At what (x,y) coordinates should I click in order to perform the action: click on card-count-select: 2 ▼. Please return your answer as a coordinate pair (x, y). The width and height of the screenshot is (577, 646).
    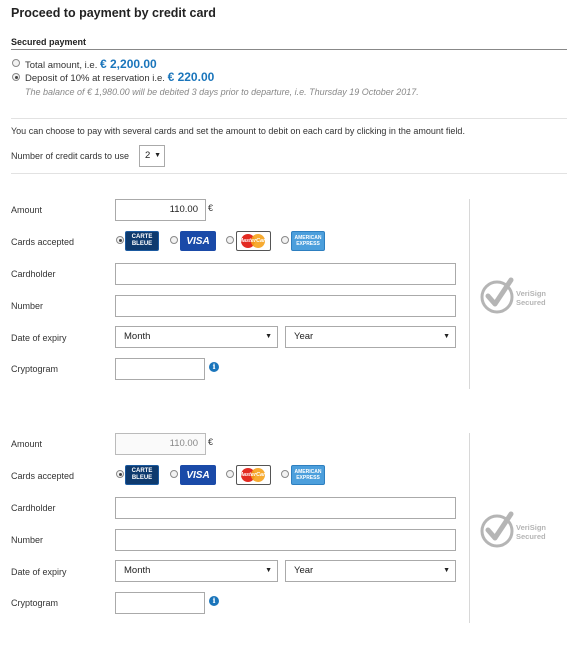
    Looking at the image, I should click on (152, 156).